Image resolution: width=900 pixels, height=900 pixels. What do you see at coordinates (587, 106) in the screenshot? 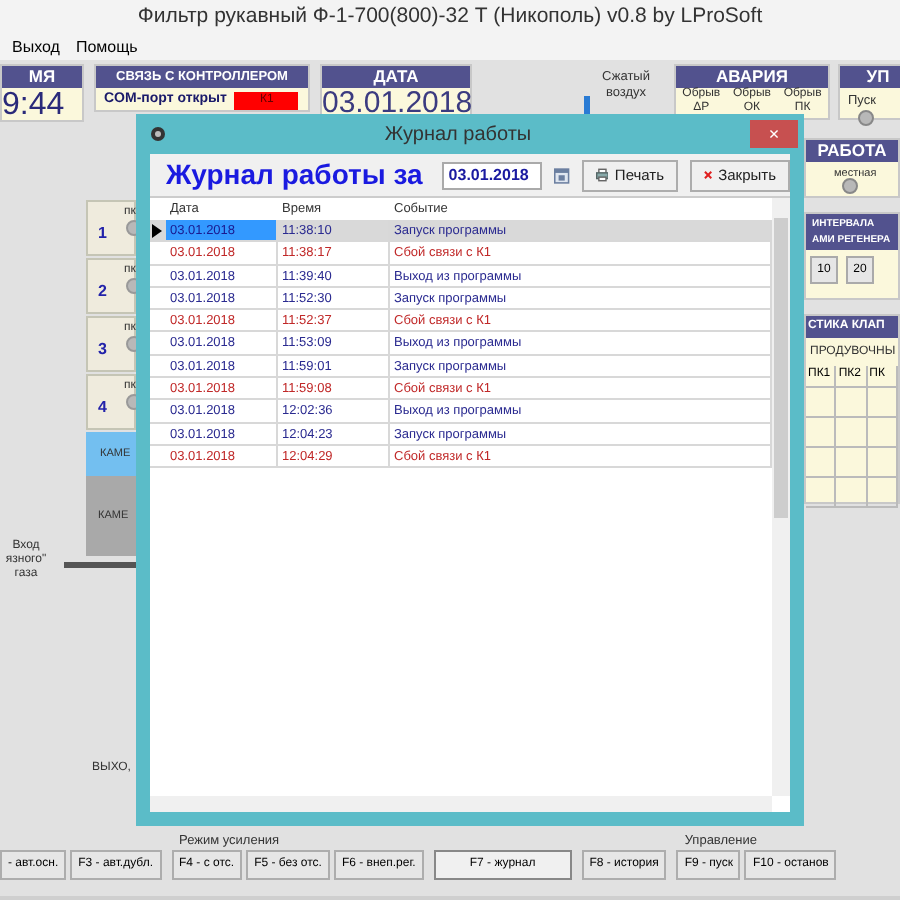
I see `pressure-bar` at bounding box center [587, 106].